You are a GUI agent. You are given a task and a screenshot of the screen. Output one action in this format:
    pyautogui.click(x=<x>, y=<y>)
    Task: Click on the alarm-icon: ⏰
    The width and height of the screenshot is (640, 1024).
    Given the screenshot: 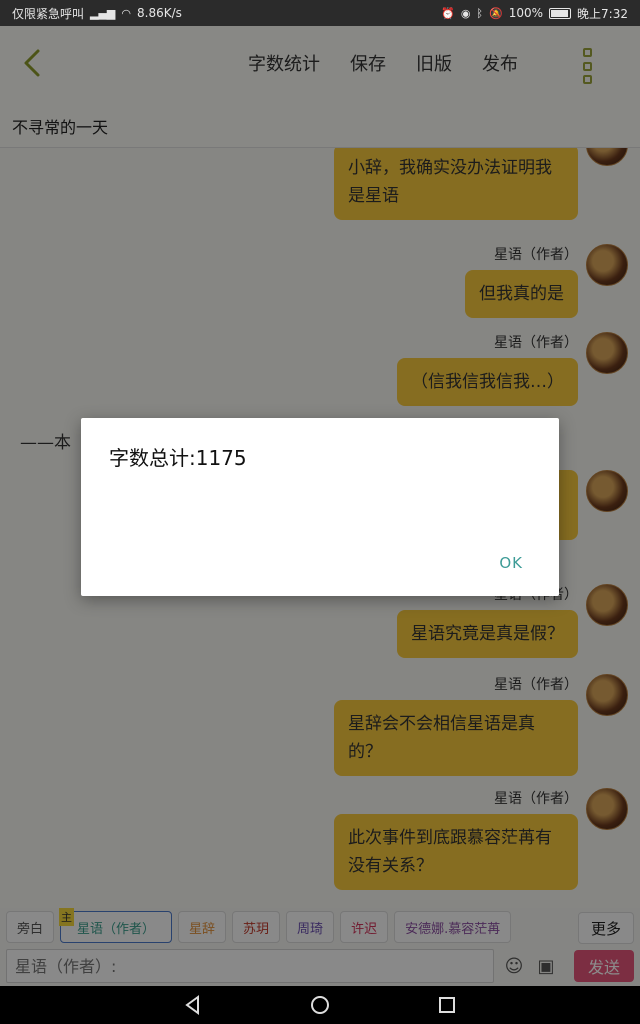 What is the action you would take?
    pyautogui.click(x=448, y=13)
    